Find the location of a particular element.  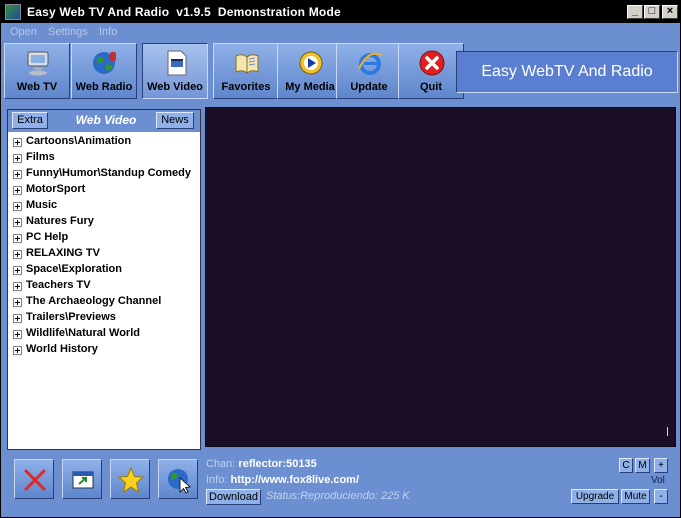

delete-icon is located at coordinates (35, 480).